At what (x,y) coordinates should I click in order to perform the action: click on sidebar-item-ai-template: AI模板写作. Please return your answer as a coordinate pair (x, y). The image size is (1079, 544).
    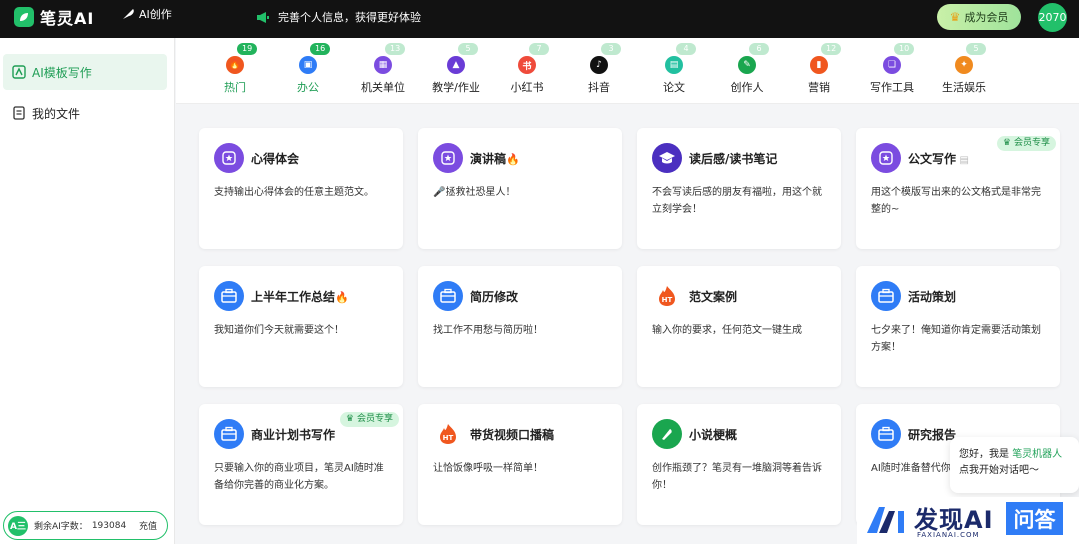
    Looking at the image, I should click on (85, 72).